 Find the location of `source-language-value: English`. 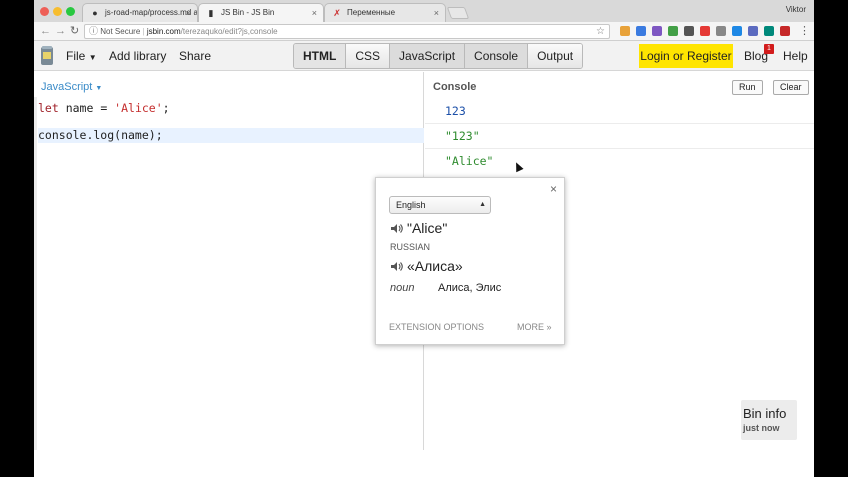

source-language-value: English is located at coordinates (411, 205).